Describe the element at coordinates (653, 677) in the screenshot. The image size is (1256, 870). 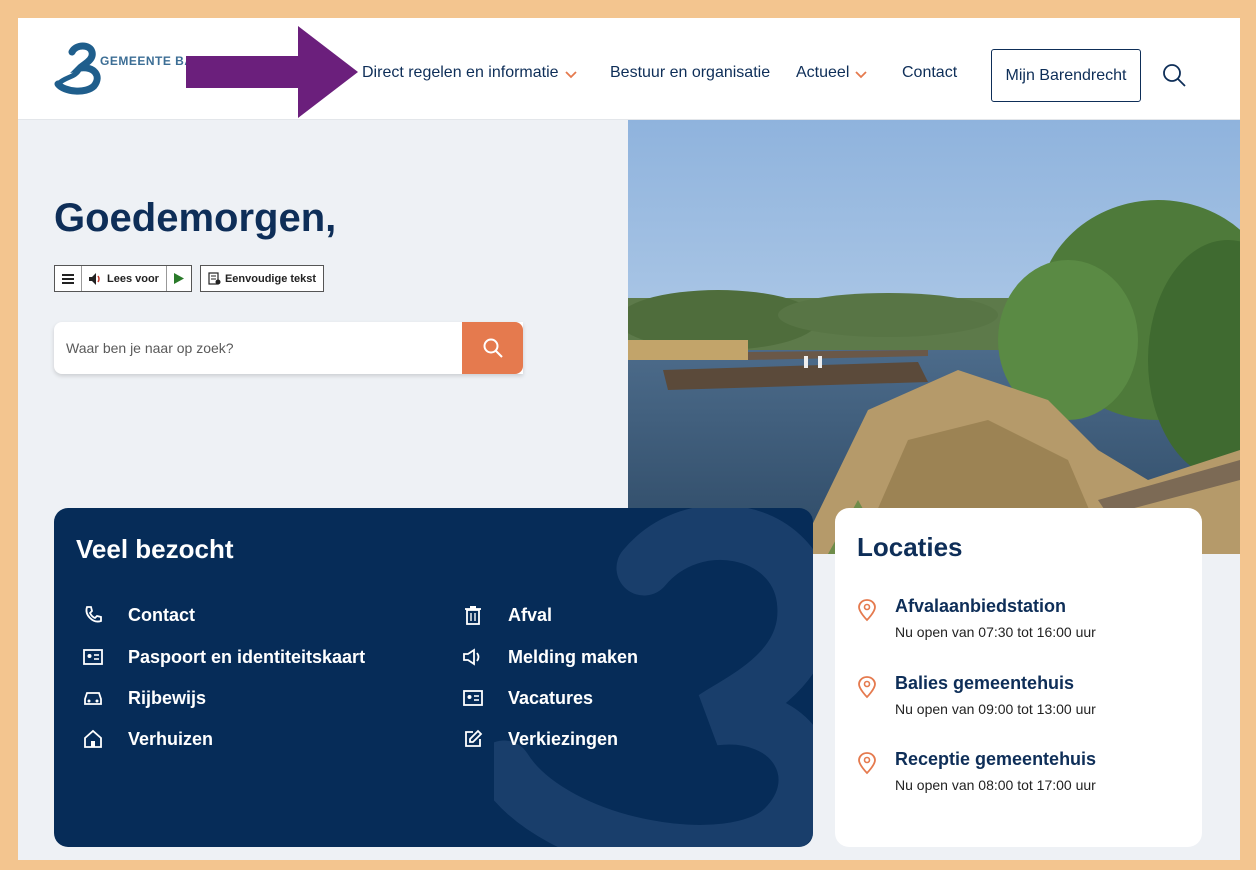
I see `decorative-b-icon` at that location.